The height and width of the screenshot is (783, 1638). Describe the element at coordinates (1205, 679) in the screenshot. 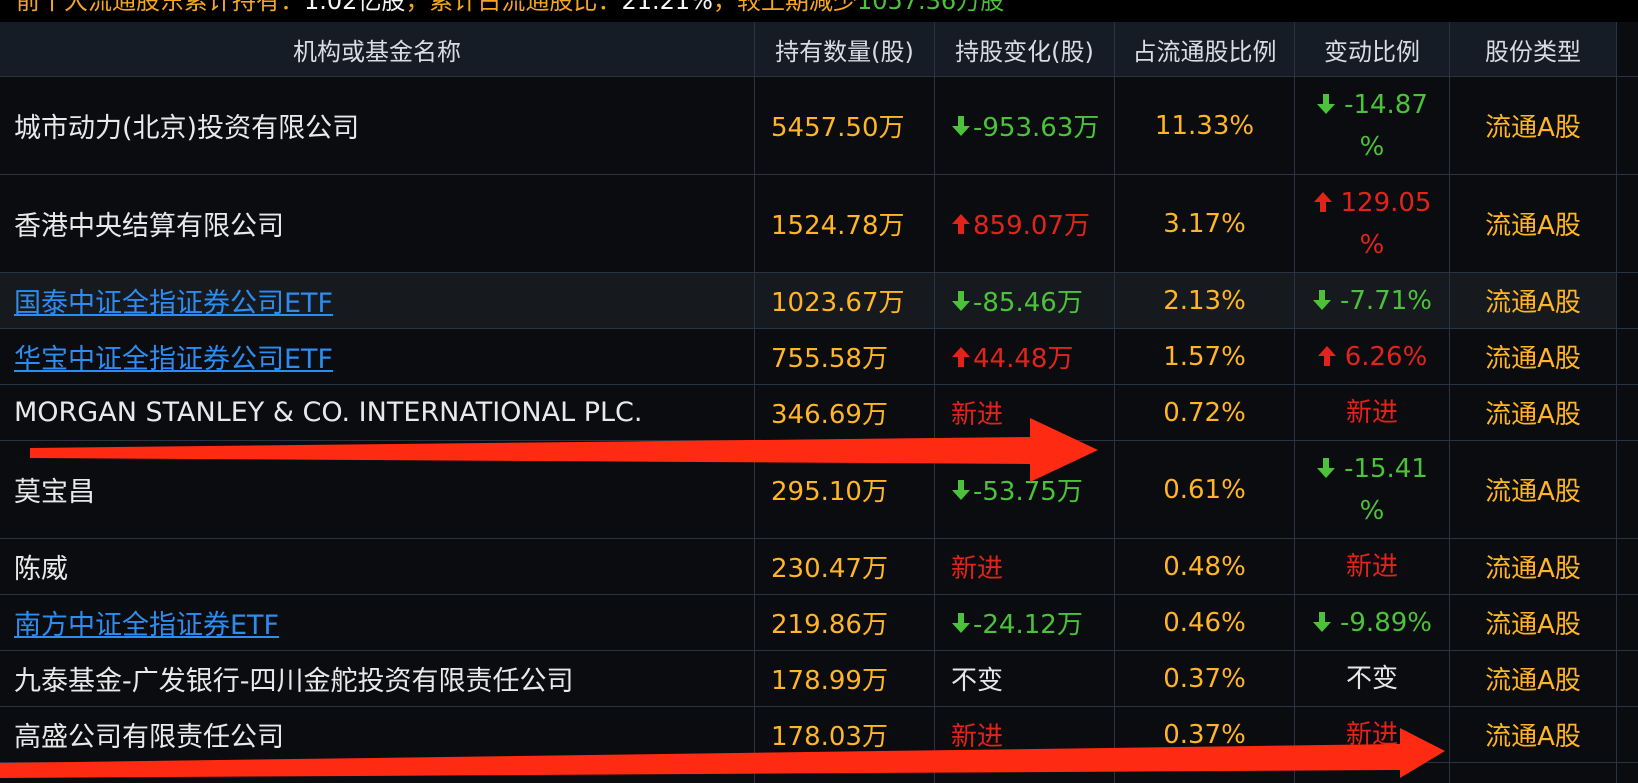

I see `float-percentage: 0.37%` at that location.